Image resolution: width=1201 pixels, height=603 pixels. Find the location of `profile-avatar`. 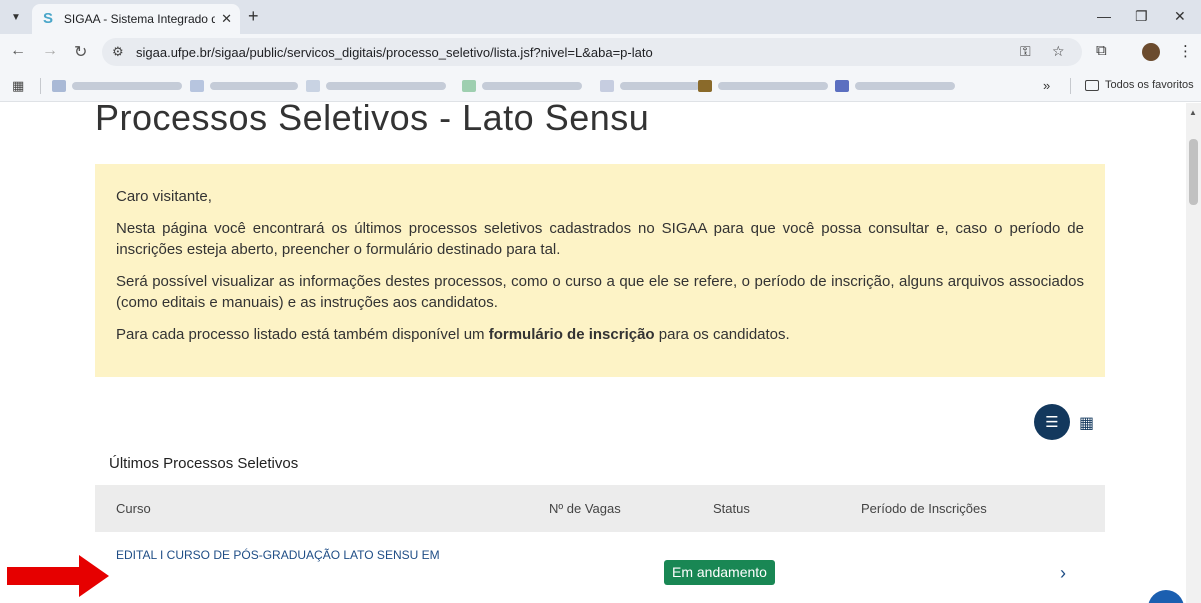

profile-avatar is located at coordinates (1151, 52).